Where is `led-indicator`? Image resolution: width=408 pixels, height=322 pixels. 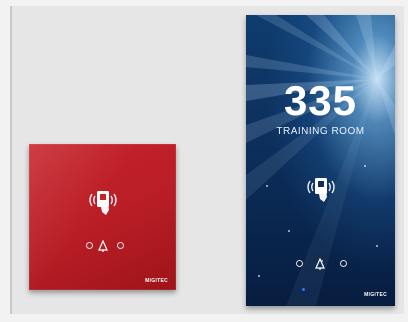
led-indicator is located at coordinates (303, 289).